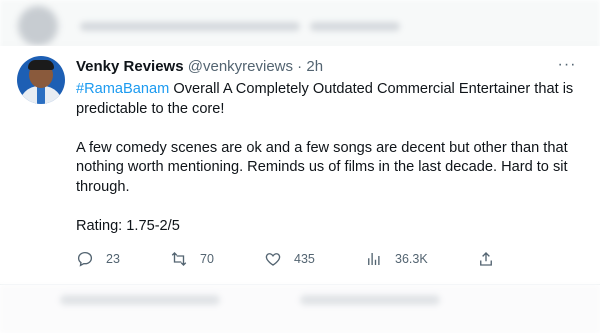 The width and height of the screenshot is (600, 333). I want to click on blurred-avatar, so click(38, 26).